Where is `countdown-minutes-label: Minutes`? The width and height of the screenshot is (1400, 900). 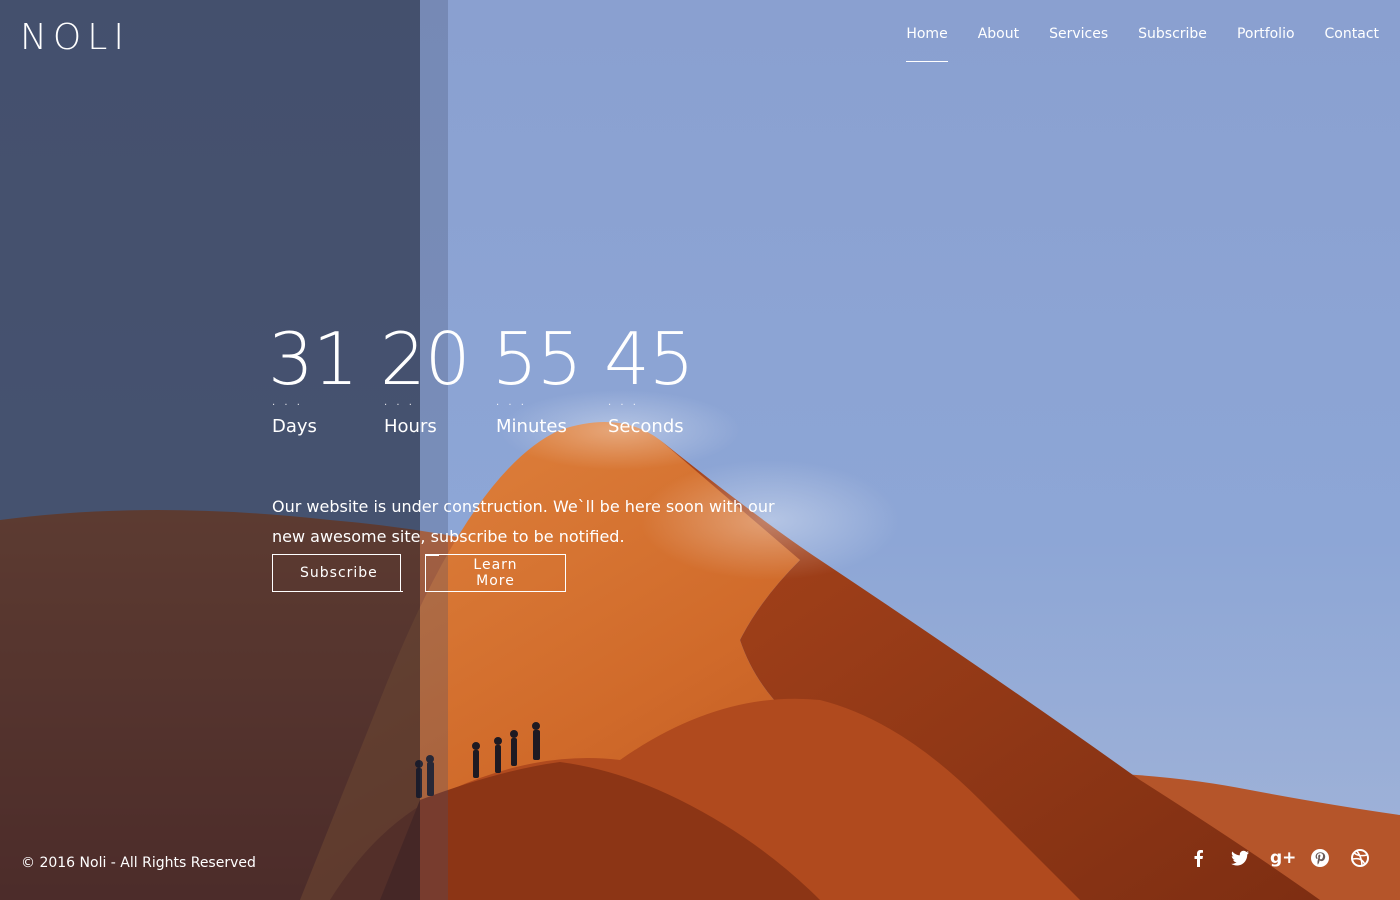
countdown-minutes-label: Minutes is located at coordinates (531, 426).